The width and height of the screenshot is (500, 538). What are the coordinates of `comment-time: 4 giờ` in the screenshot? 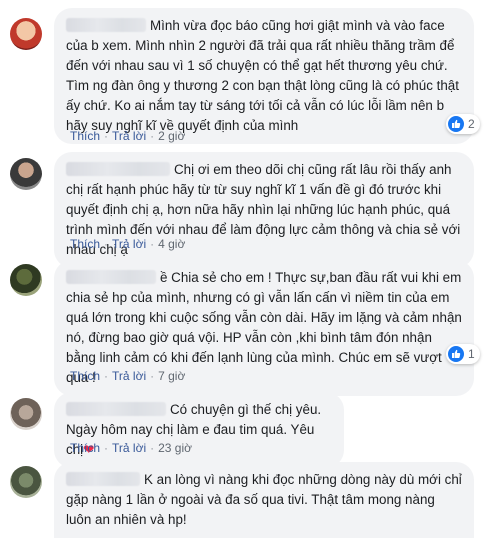 It's located at (171, 244).